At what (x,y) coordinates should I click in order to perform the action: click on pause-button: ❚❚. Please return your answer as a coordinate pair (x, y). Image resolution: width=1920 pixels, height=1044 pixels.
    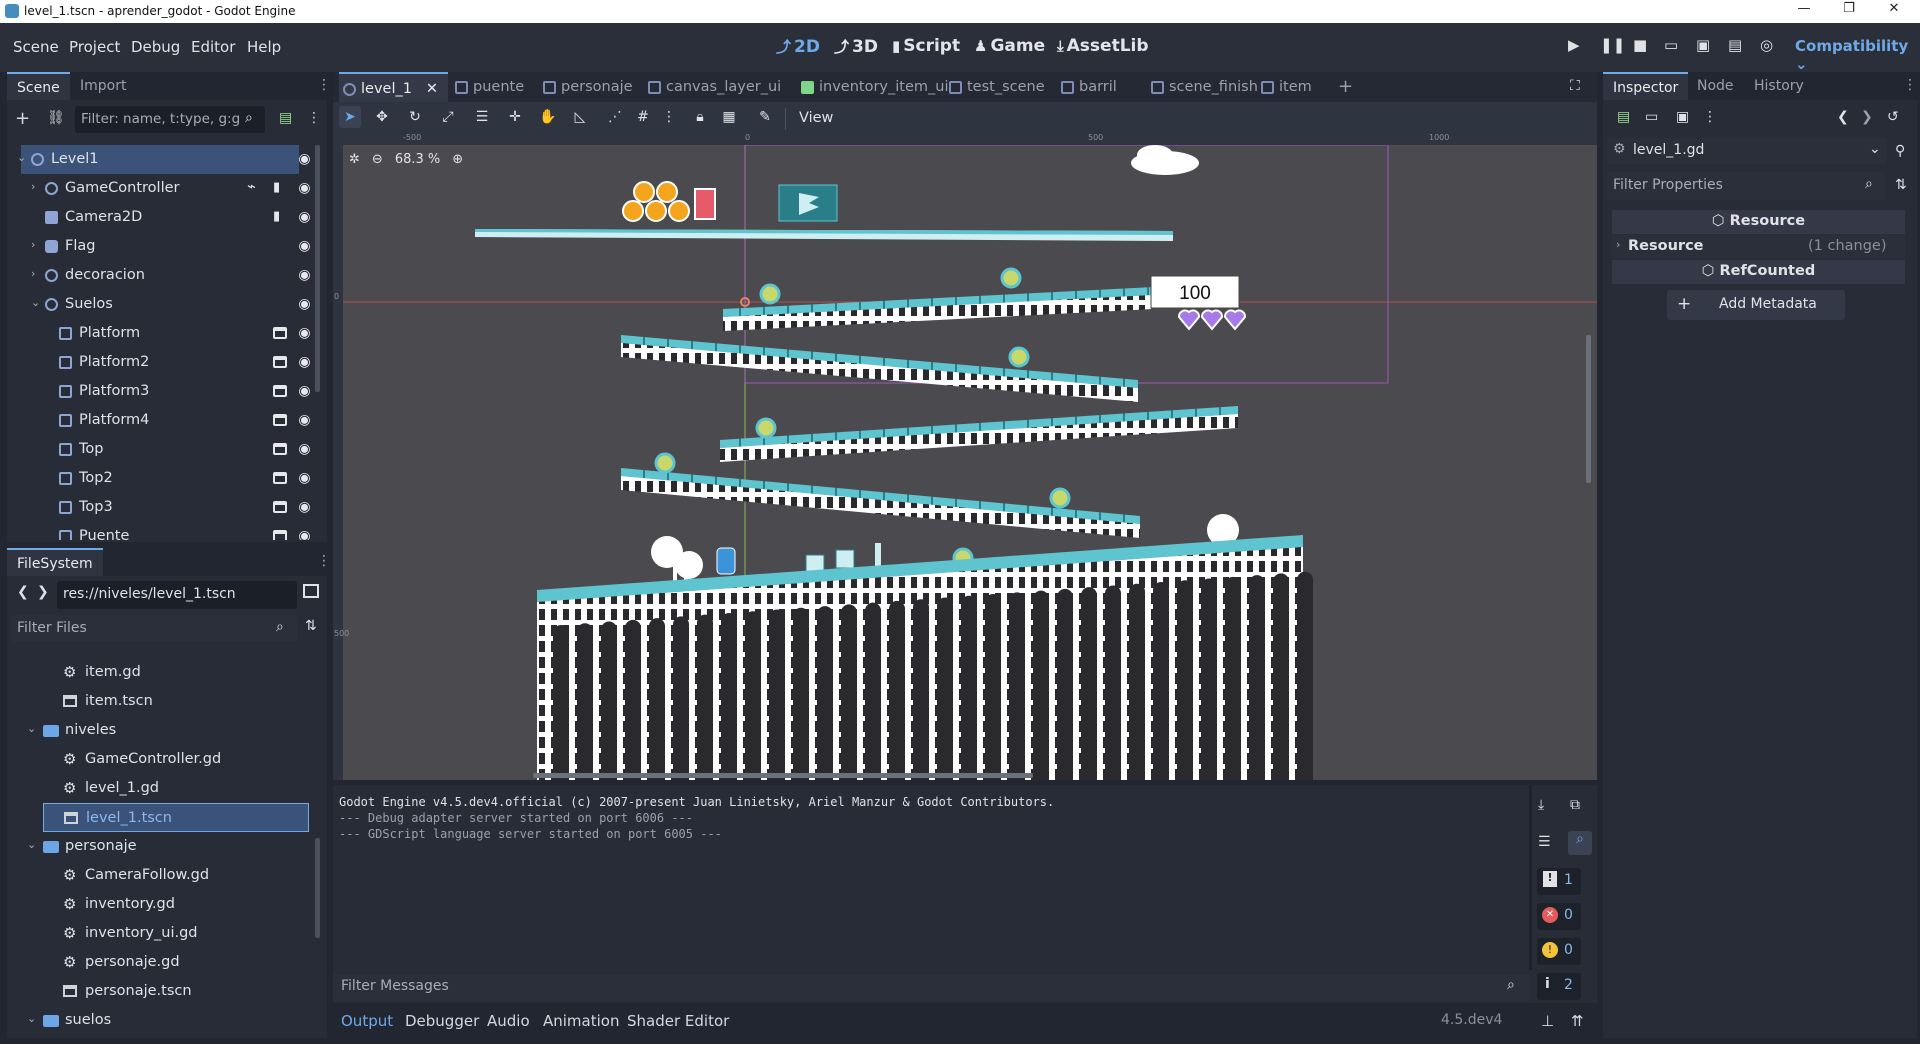
    Looking at the image, I should click on (1612, 45).